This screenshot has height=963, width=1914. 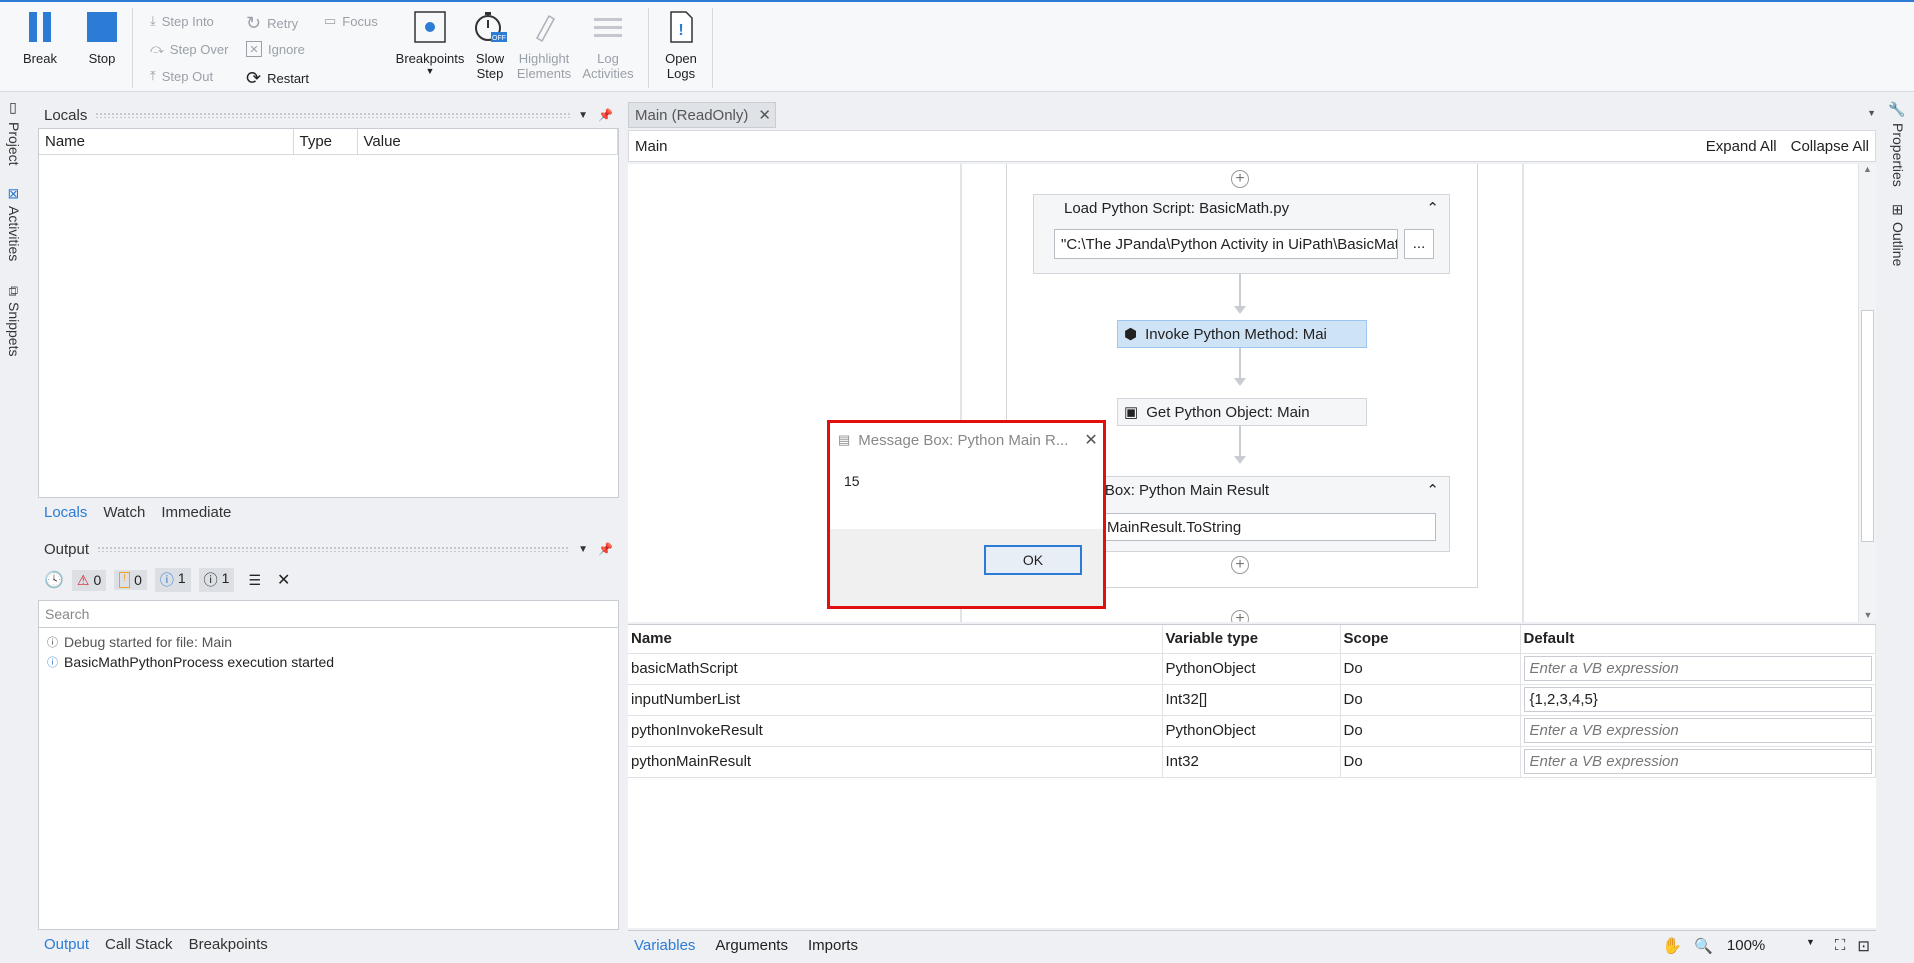 I want to click on overview-icon: ⊡, so click(x=1863, y=946).